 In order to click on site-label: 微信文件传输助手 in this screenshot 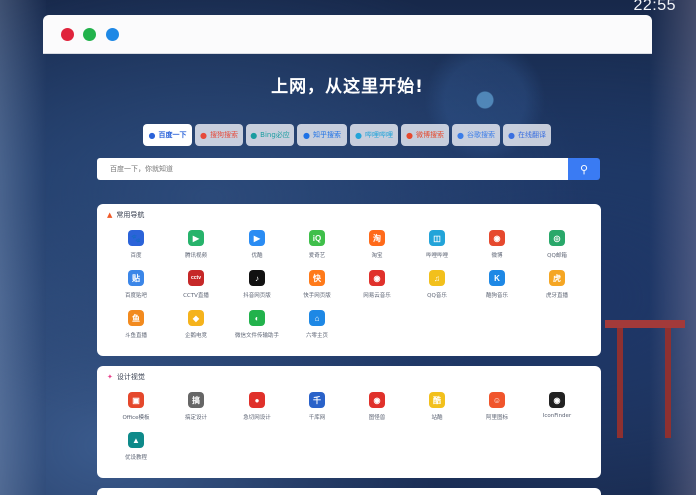, I will do `click(256, 336)`.